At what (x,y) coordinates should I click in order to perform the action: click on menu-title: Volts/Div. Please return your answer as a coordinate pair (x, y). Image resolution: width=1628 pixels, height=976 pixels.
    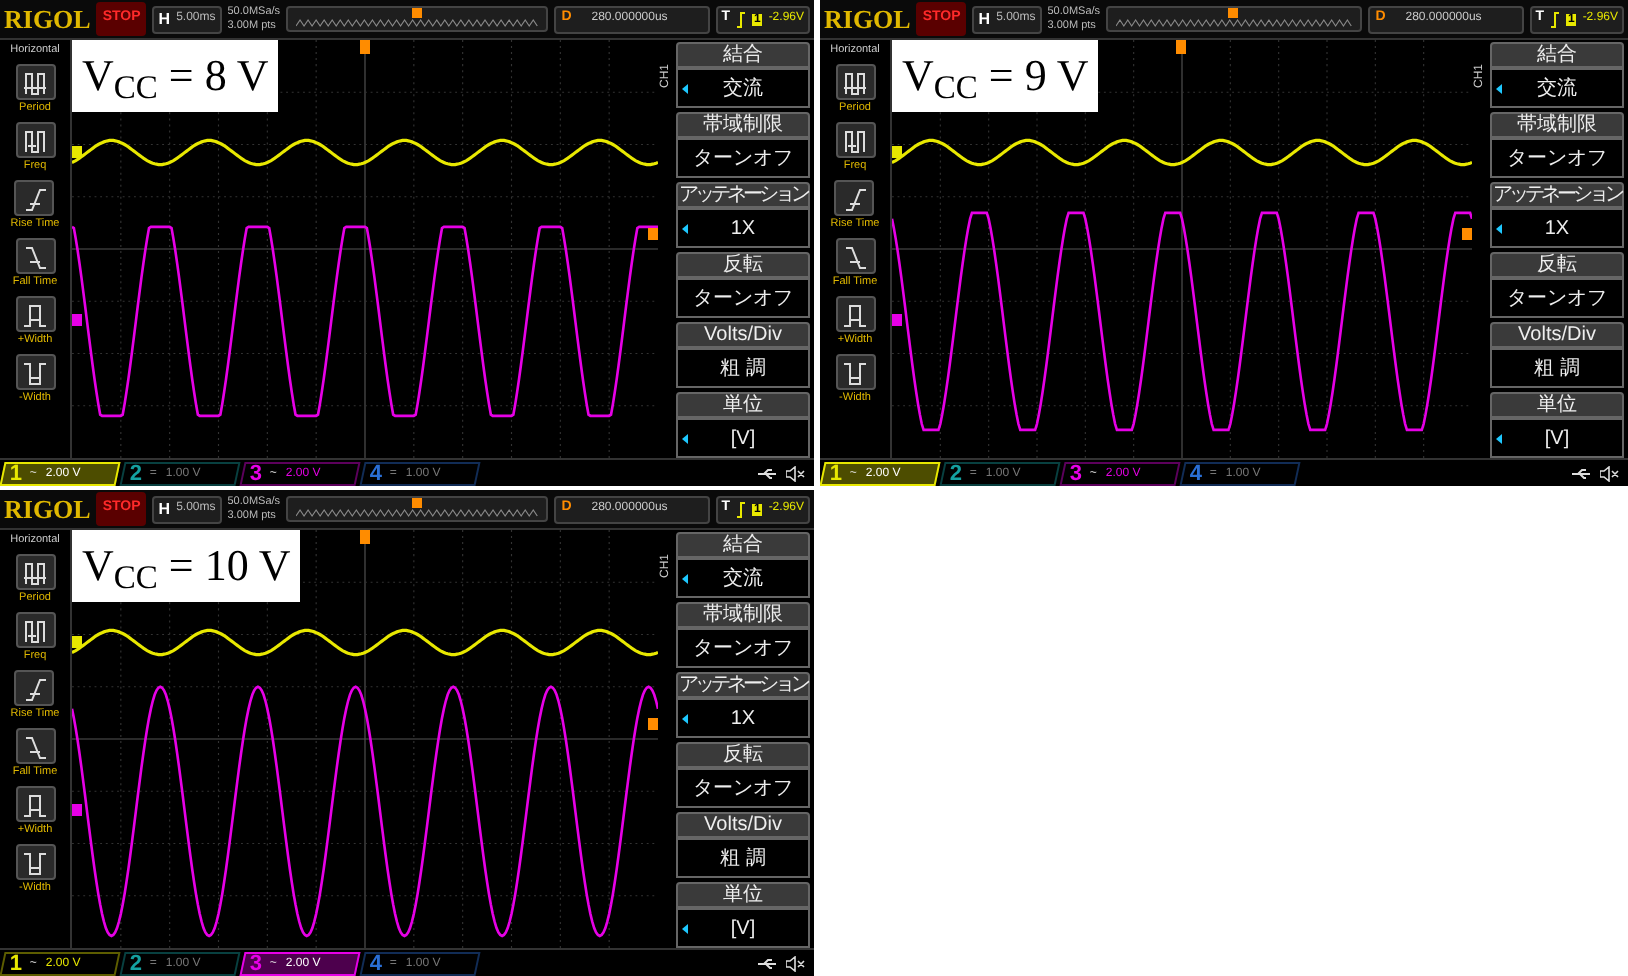
    Looking at the image, I should click on (1557, 335).